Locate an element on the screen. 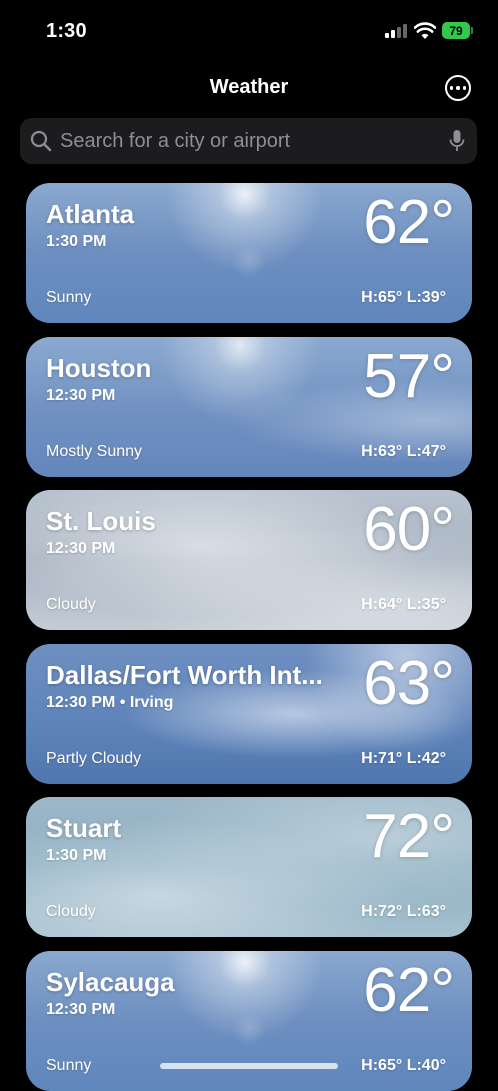 The image size is (498, 1091). city-name: Sylacauga is located at coordinates (110, 982).